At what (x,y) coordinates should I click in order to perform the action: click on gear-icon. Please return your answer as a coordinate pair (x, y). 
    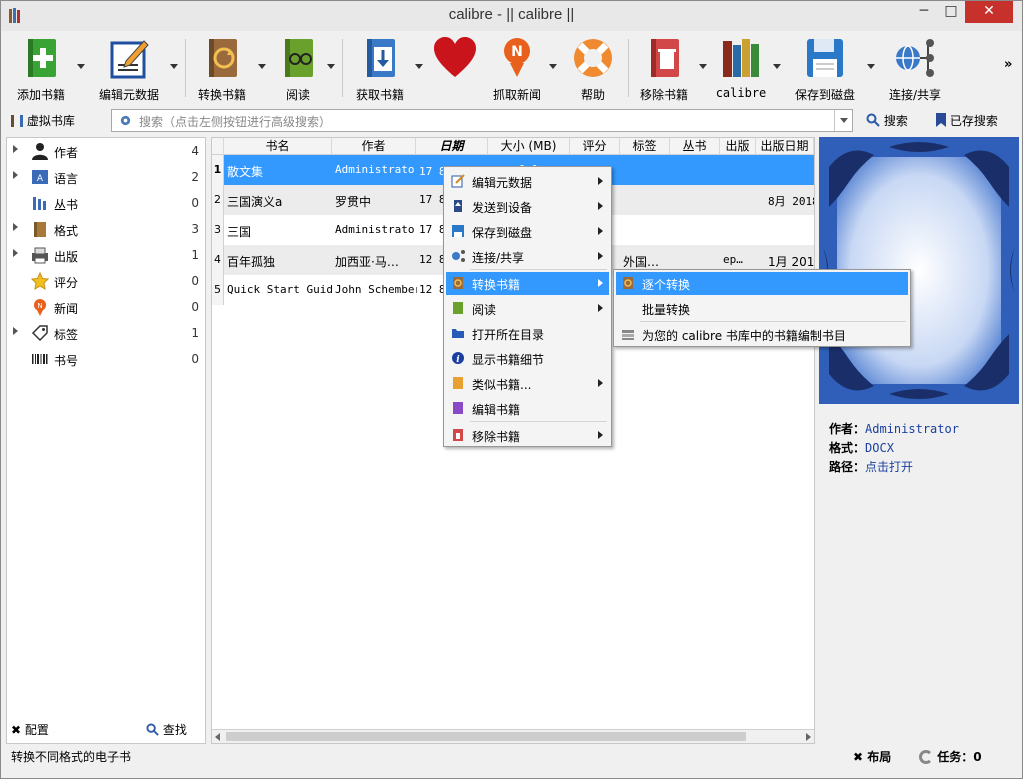
    Looking at the image, I should click on (125, 120).